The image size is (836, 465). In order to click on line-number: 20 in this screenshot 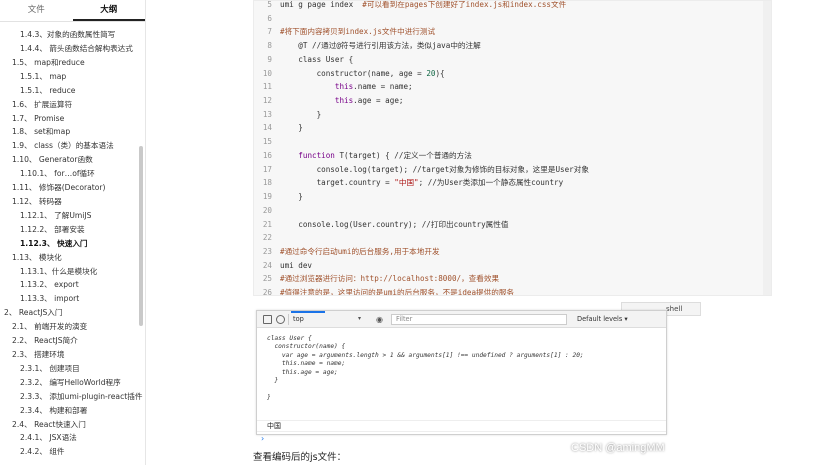, I will do `click(267, 210)`.